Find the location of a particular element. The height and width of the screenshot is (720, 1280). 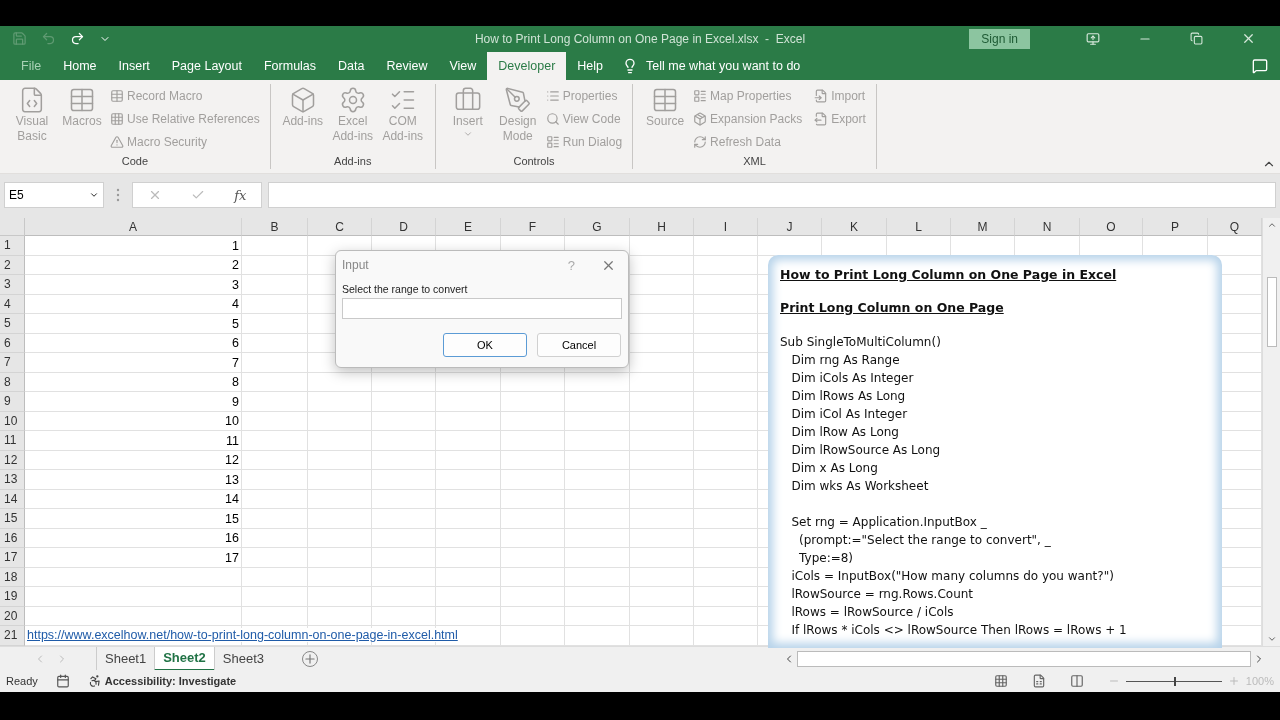

ribbon-tab: Formulas is located at coordinates (290, 66).